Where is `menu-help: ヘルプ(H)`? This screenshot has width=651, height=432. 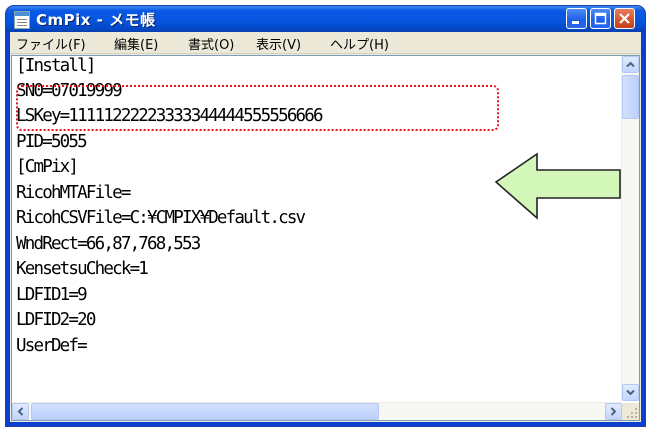
menu-help: ヘルプ(H) is located at coordinates (359, 43).